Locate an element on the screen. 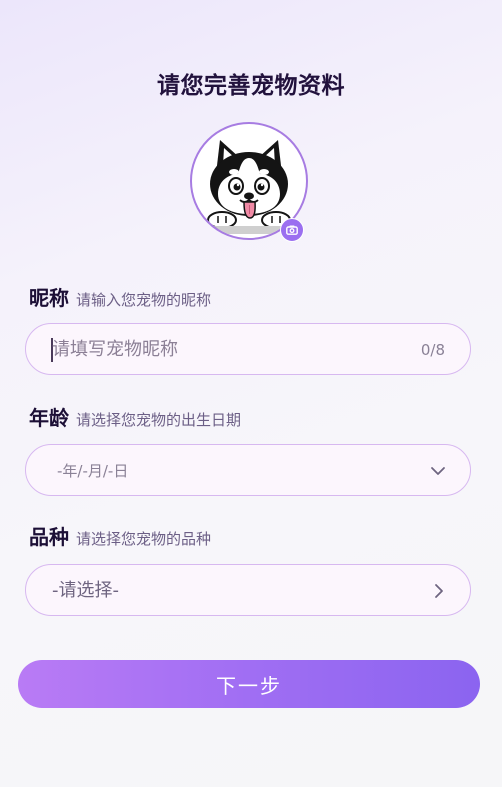 The height and width of the screenshot is (787, 502). nickname-char-counter: 0/8 is located at coordinates (432, 350).